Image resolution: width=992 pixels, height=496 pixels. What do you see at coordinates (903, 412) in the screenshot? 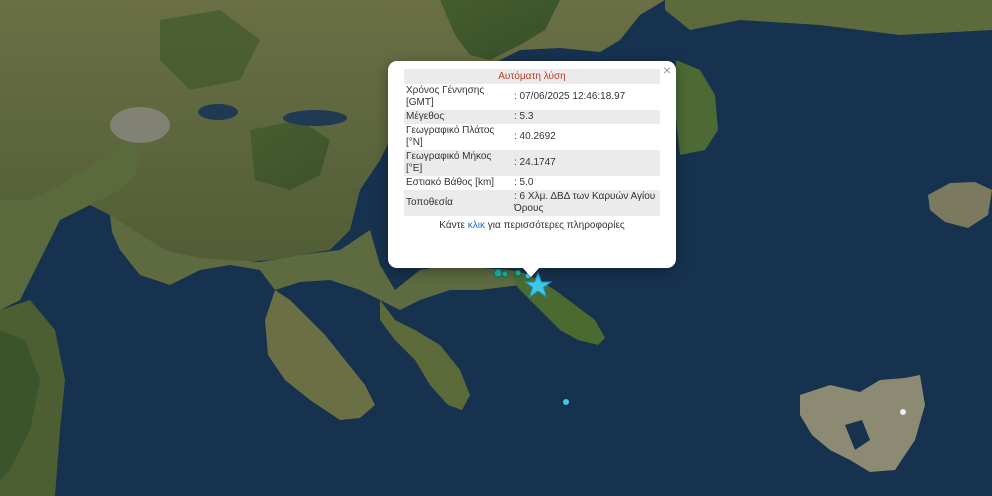
I see `location-marker` at bounding box center [903, 412].